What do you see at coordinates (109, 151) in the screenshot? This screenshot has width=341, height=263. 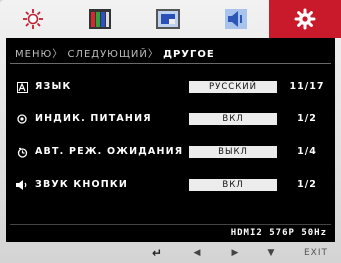 I see `setting-label: АВТ. РЕЖ. ОЖИДАНИЯ` at bounding box center [109, 151].